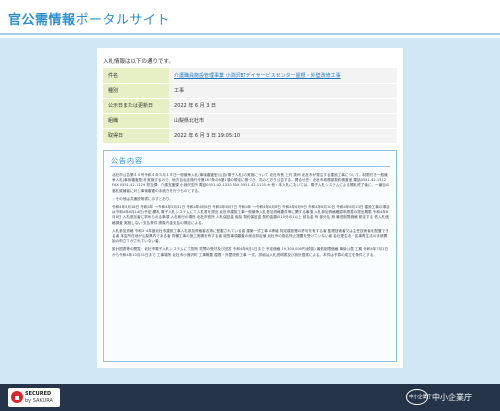 The image size is (500, 411). What do you see at coordinates (283, 91) in the screenshot?
I see `row-value-type: 工事` at bounding box center [283, 91].